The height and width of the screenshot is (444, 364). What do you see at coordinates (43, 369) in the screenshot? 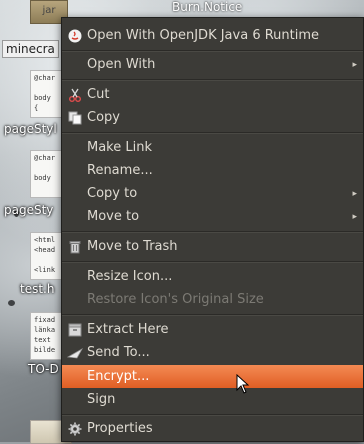
I see `desktop-item-label: TO-D` at bounding box center [43, 369].